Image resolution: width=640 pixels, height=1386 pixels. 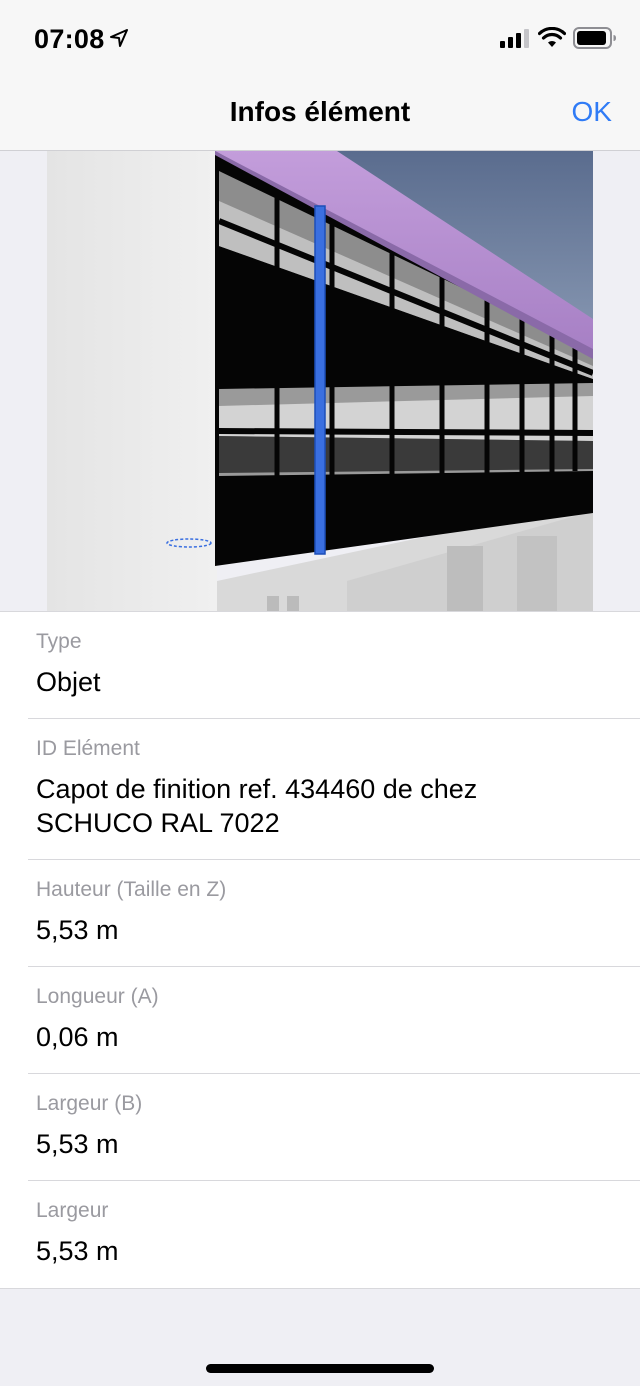 What do you see at coordinates (594, 38) in the screenshot?
I see `battery-icon` at bounding box center [594, 38].